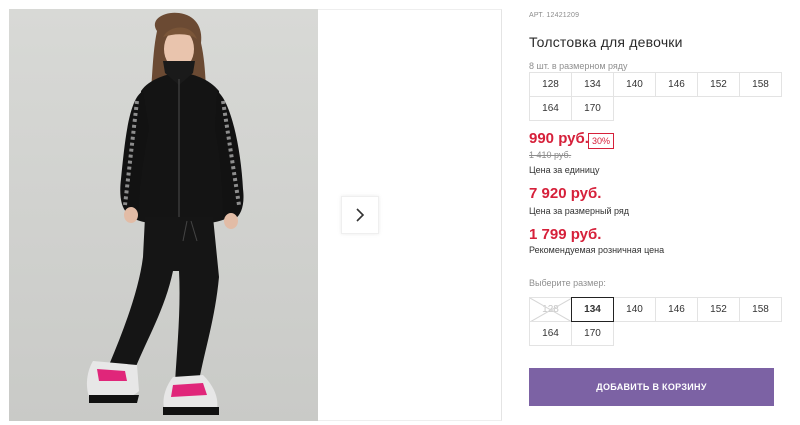  What do you see at coordinates (554, 15) in the screenshot?
I see `article-number: АРТ. 12421209` at bounding box center [554, 15].